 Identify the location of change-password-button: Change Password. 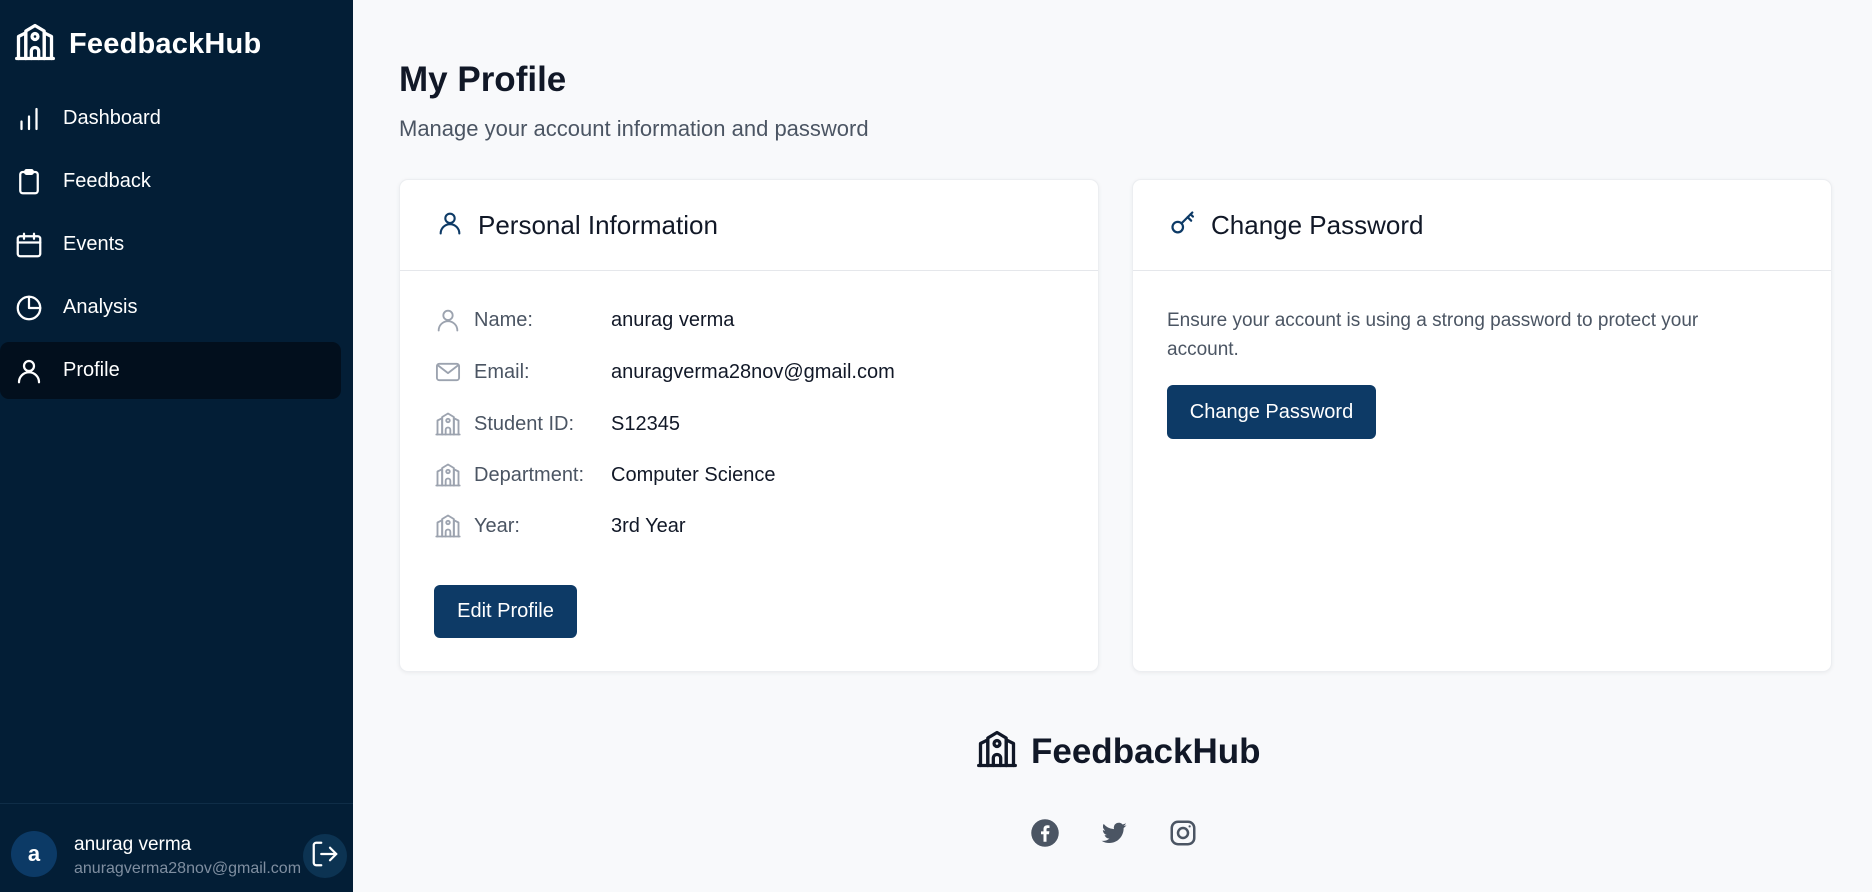
(1271, 412).